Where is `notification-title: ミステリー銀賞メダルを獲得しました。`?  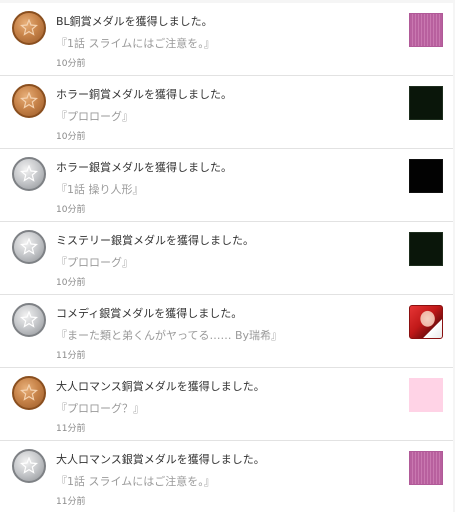
notification-title: ミステリー銀賞メダルを獲得しました。 is located at coordinates (155, 240).